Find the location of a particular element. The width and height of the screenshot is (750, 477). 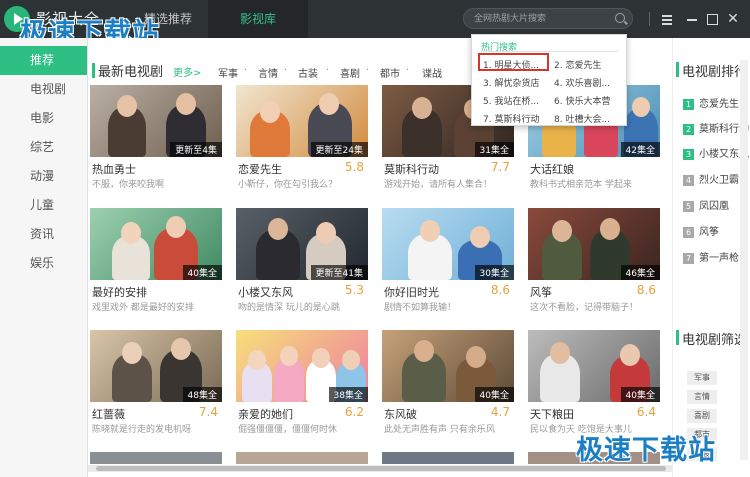

sidebar-item-tv: 电视剧 is located at coordinates (43, 89).